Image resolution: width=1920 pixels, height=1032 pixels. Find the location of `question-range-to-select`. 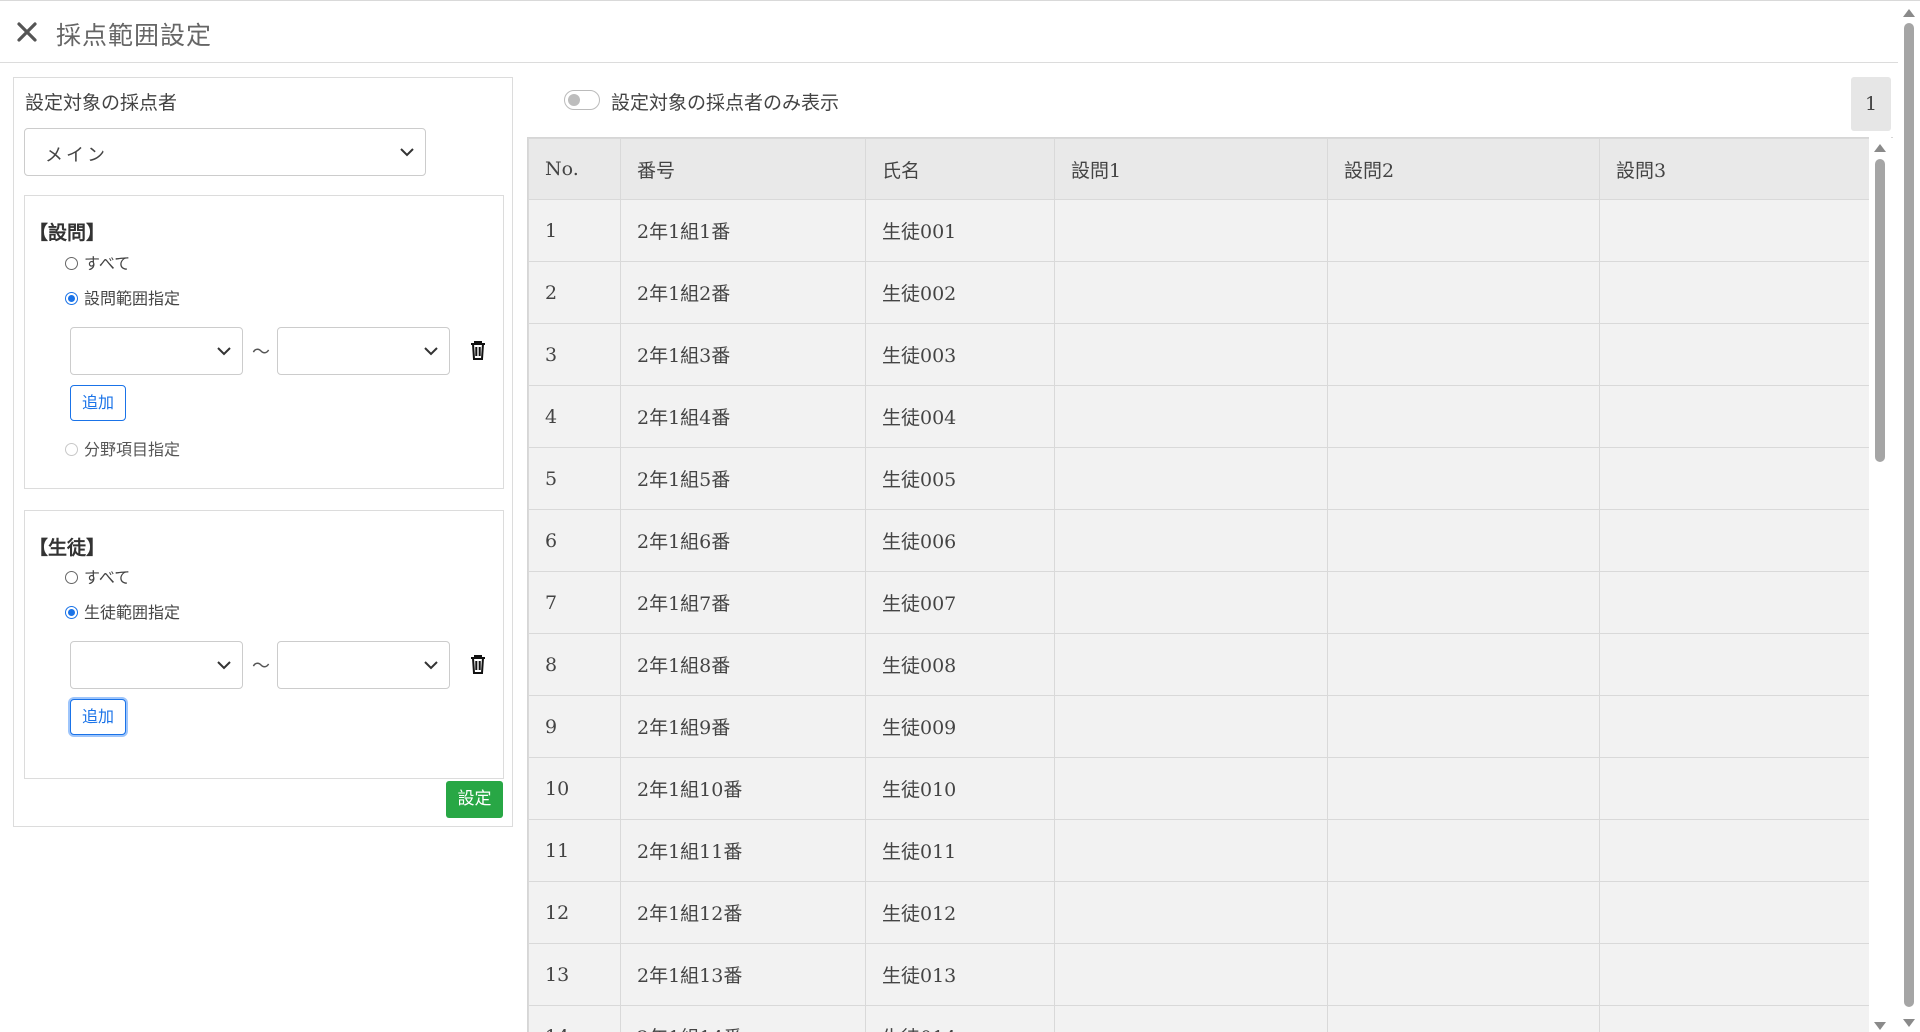

question-range-to-select is located at coordinates (363, 351).